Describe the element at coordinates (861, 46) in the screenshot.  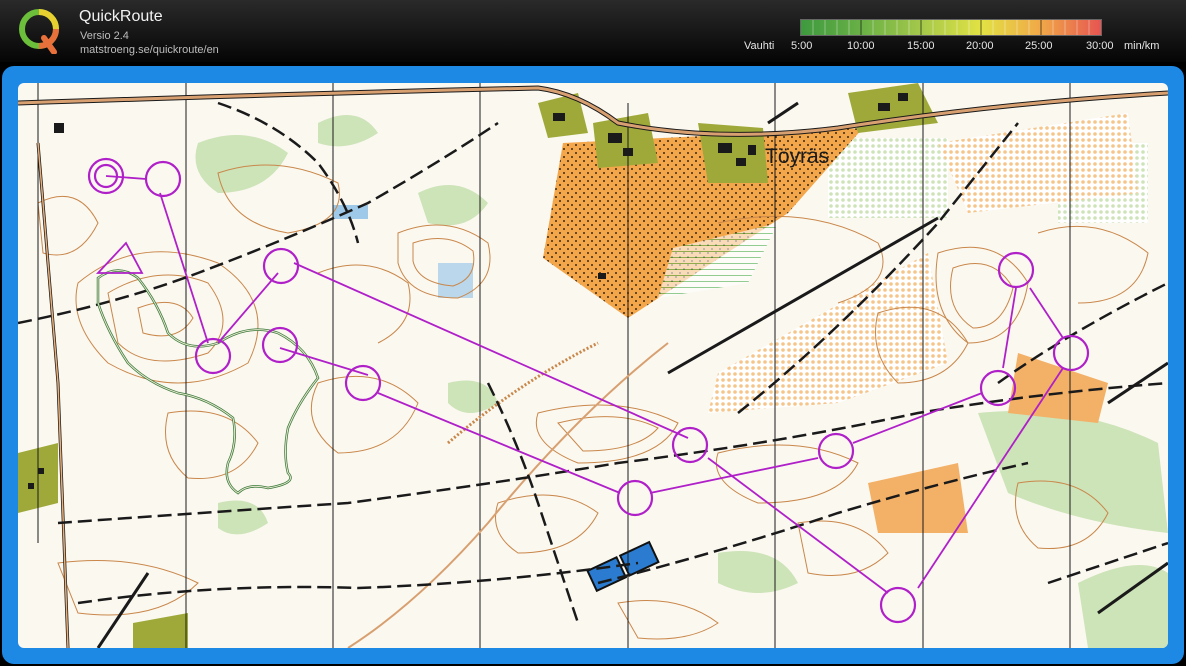
I see `pace-tick-2: 10:00` at that location.